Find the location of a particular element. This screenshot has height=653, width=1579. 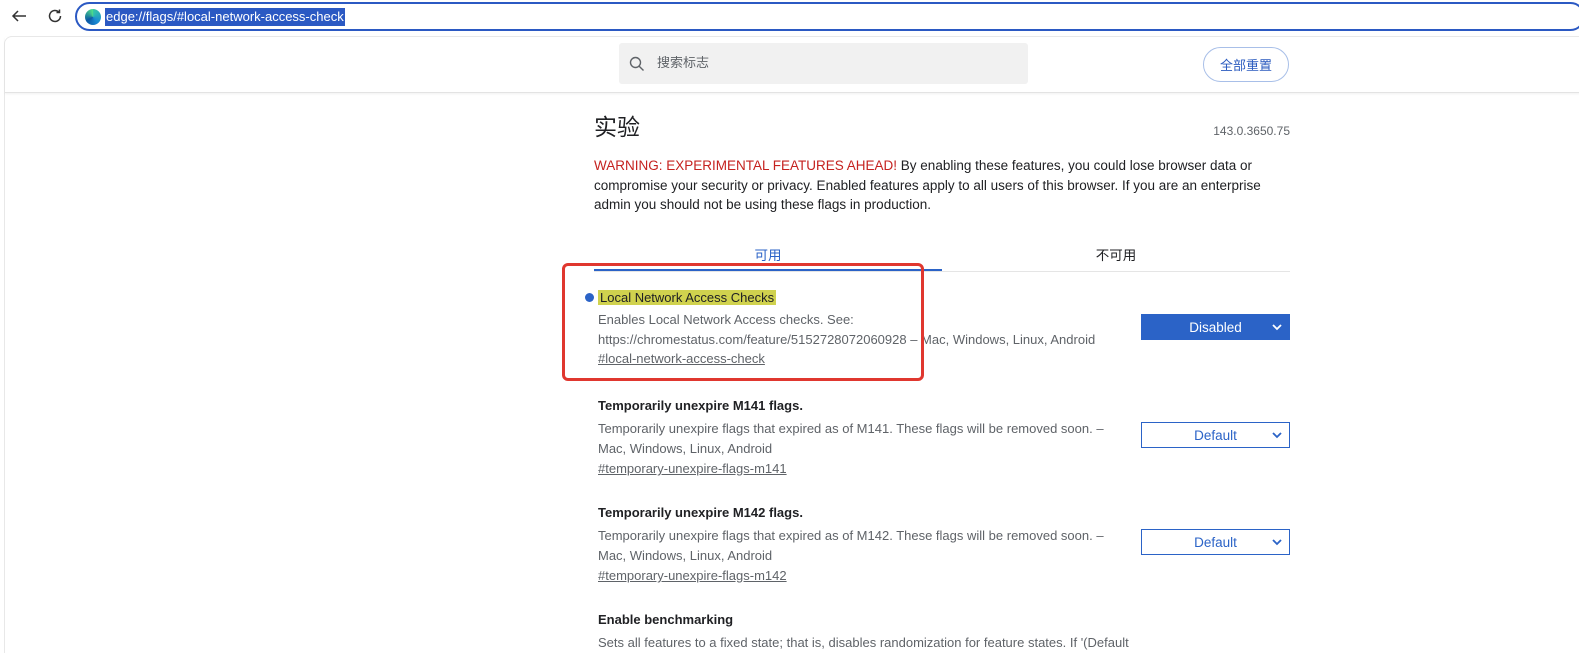

tab-available: 可用 is located at coordinates (768, 255).